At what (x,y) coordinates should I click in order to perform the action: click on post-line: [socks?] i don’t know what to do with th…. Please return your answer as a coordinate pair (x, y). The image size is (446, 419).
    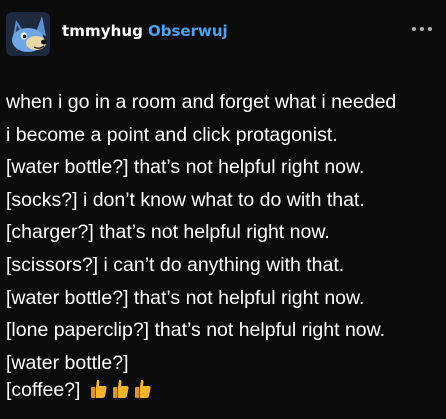
    Looking at the image, I should click on (185, 199).